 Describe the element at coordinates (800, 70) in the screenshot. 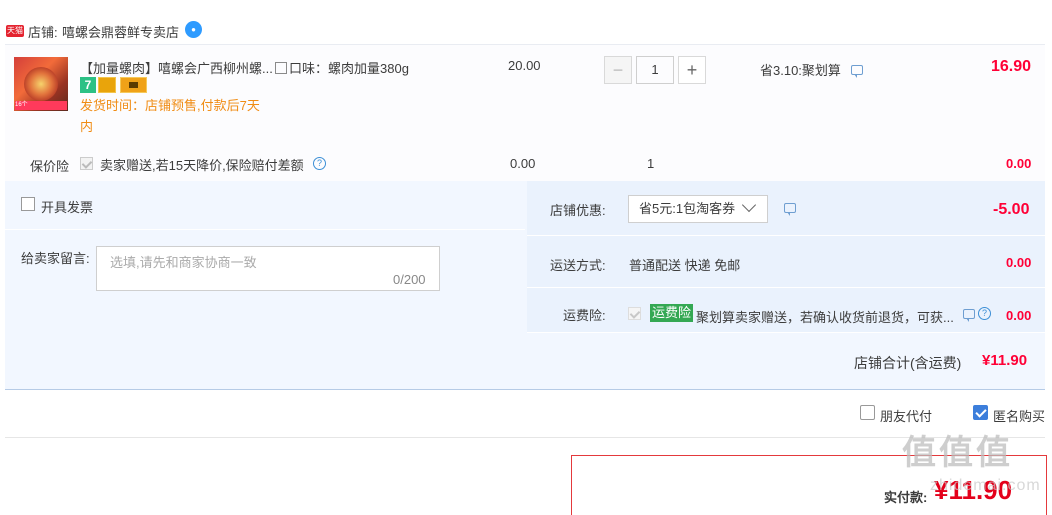

I see `saving-text: 省3.10:聚划算` at that location.